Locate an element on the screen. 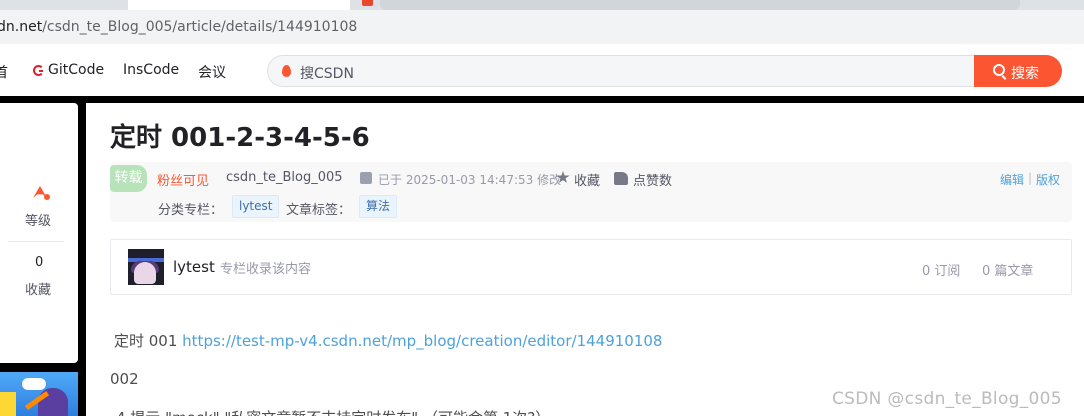  banner-character-icon is located at coordinates (8, 404).